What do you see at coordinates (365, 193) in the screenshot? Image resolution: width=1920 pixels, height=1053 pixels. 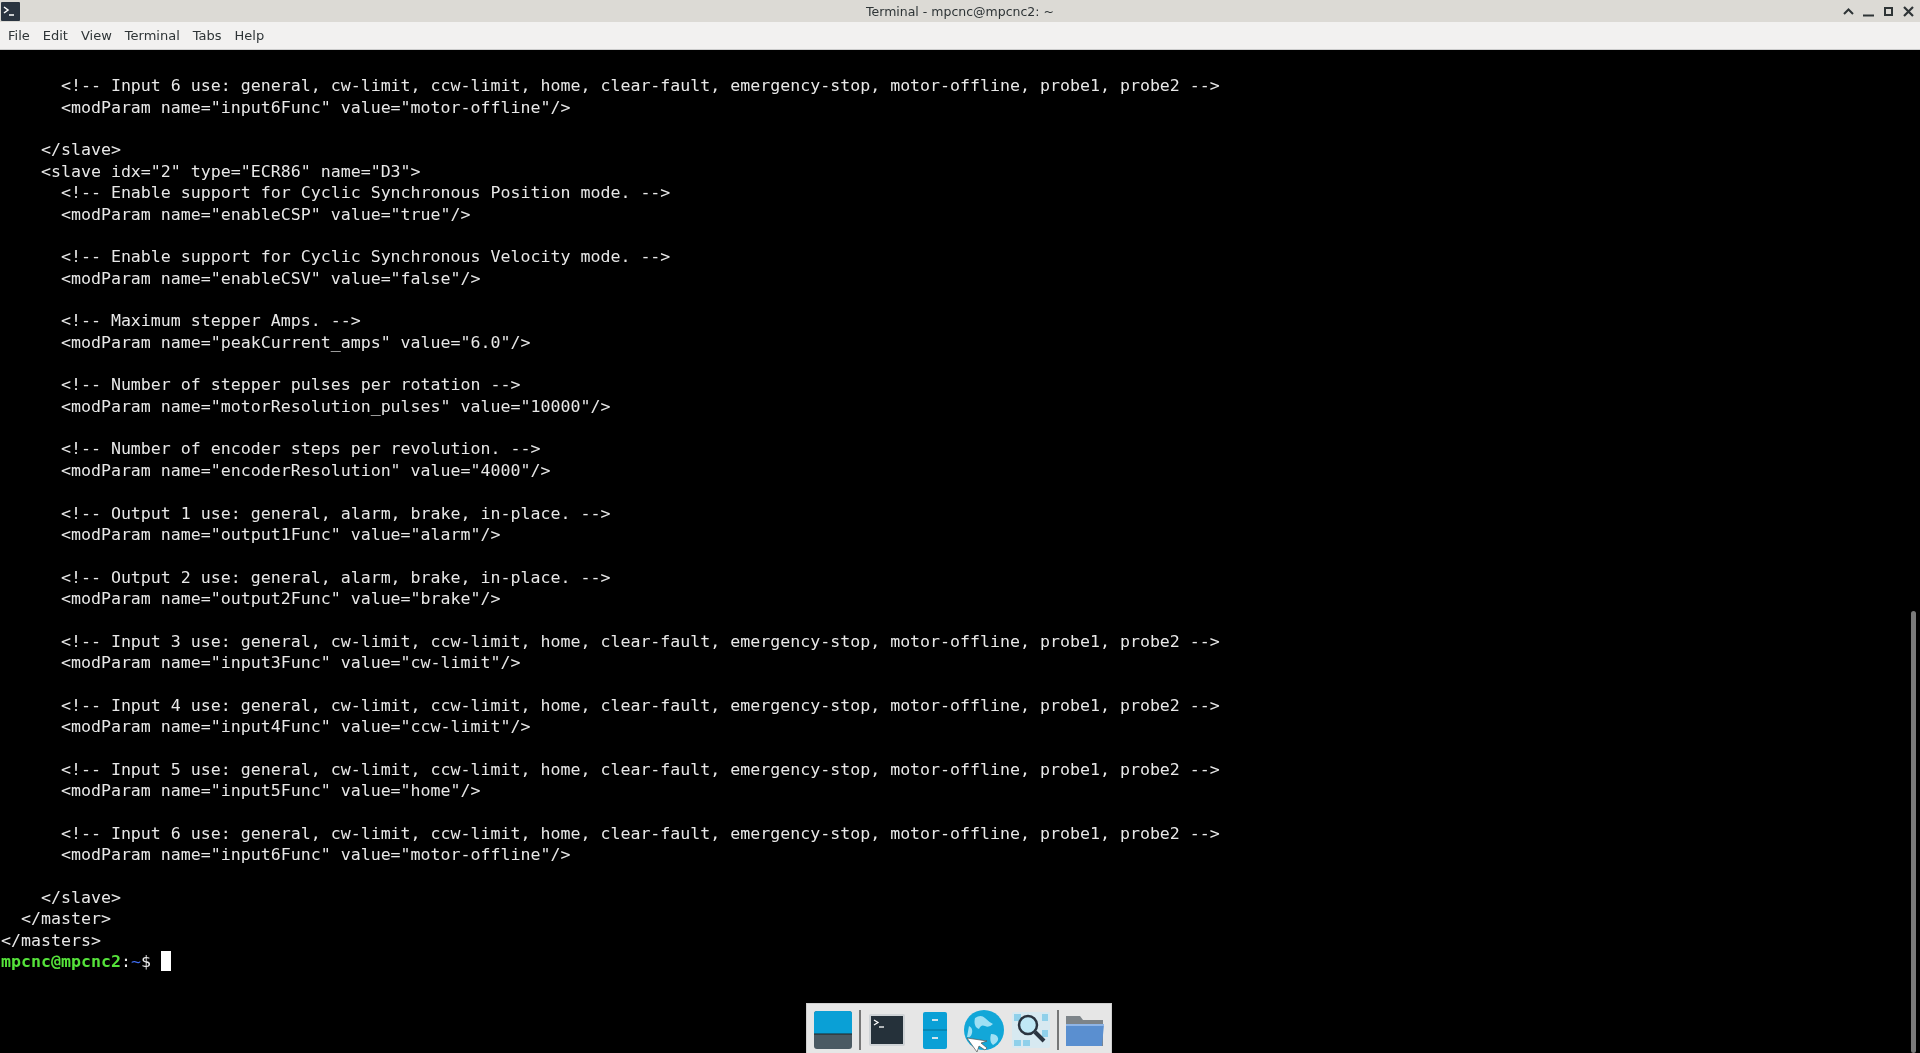 I see `terminal-line: <!-- Enable support for Cyclic Synchronous Position mode. -->` at bounding box center [365, 193].